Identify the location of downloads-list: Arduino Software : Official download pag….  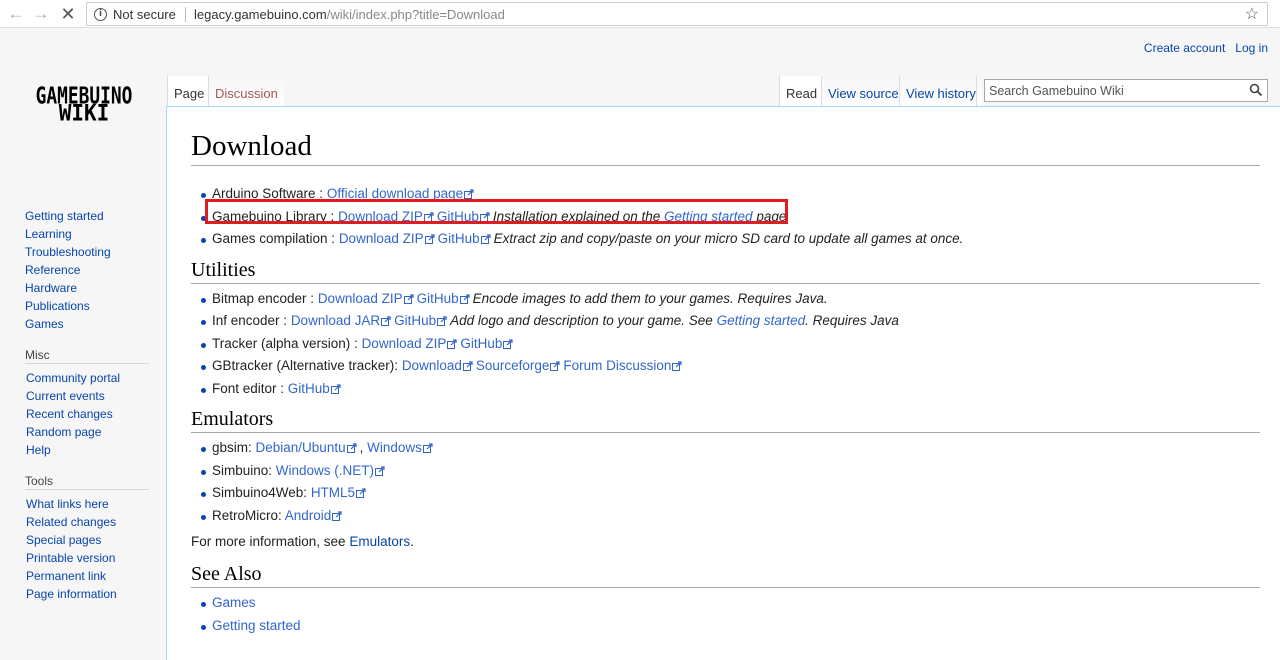
(730, 217).